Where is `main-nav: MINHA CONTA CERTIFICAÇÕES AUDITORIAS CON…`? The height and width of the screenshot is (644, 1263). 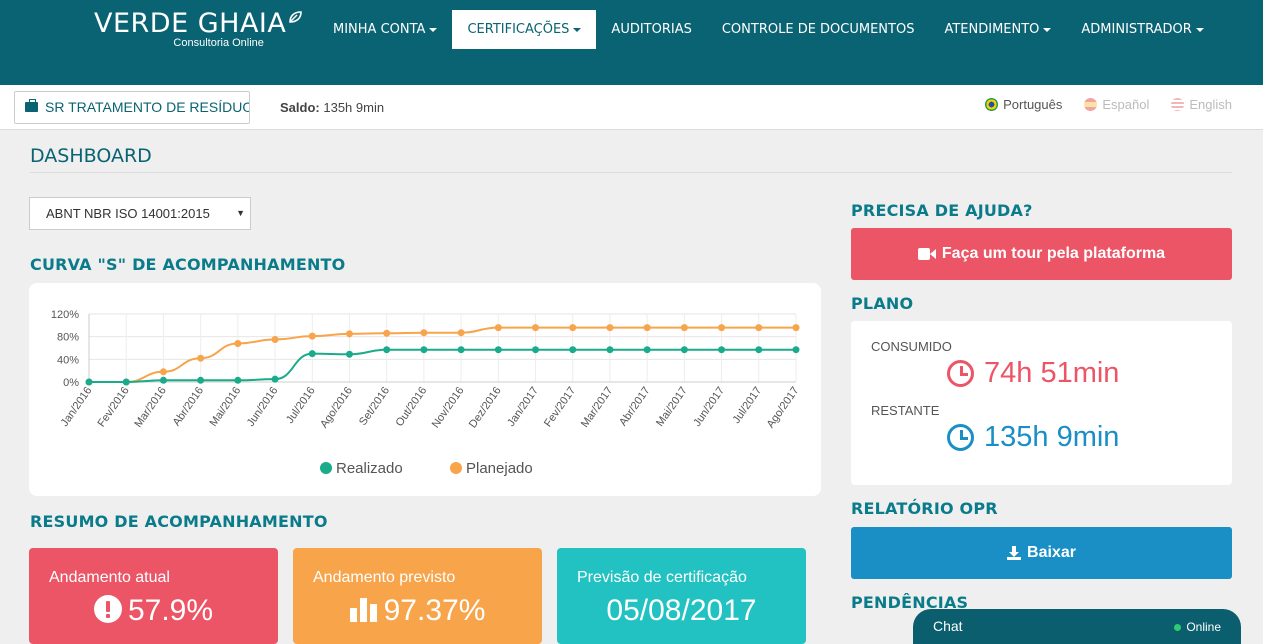
main-nav: MINHA CONTA CERTIFICAÇÕES AUDITORIAS CON… is located at coordinates (768, 29).